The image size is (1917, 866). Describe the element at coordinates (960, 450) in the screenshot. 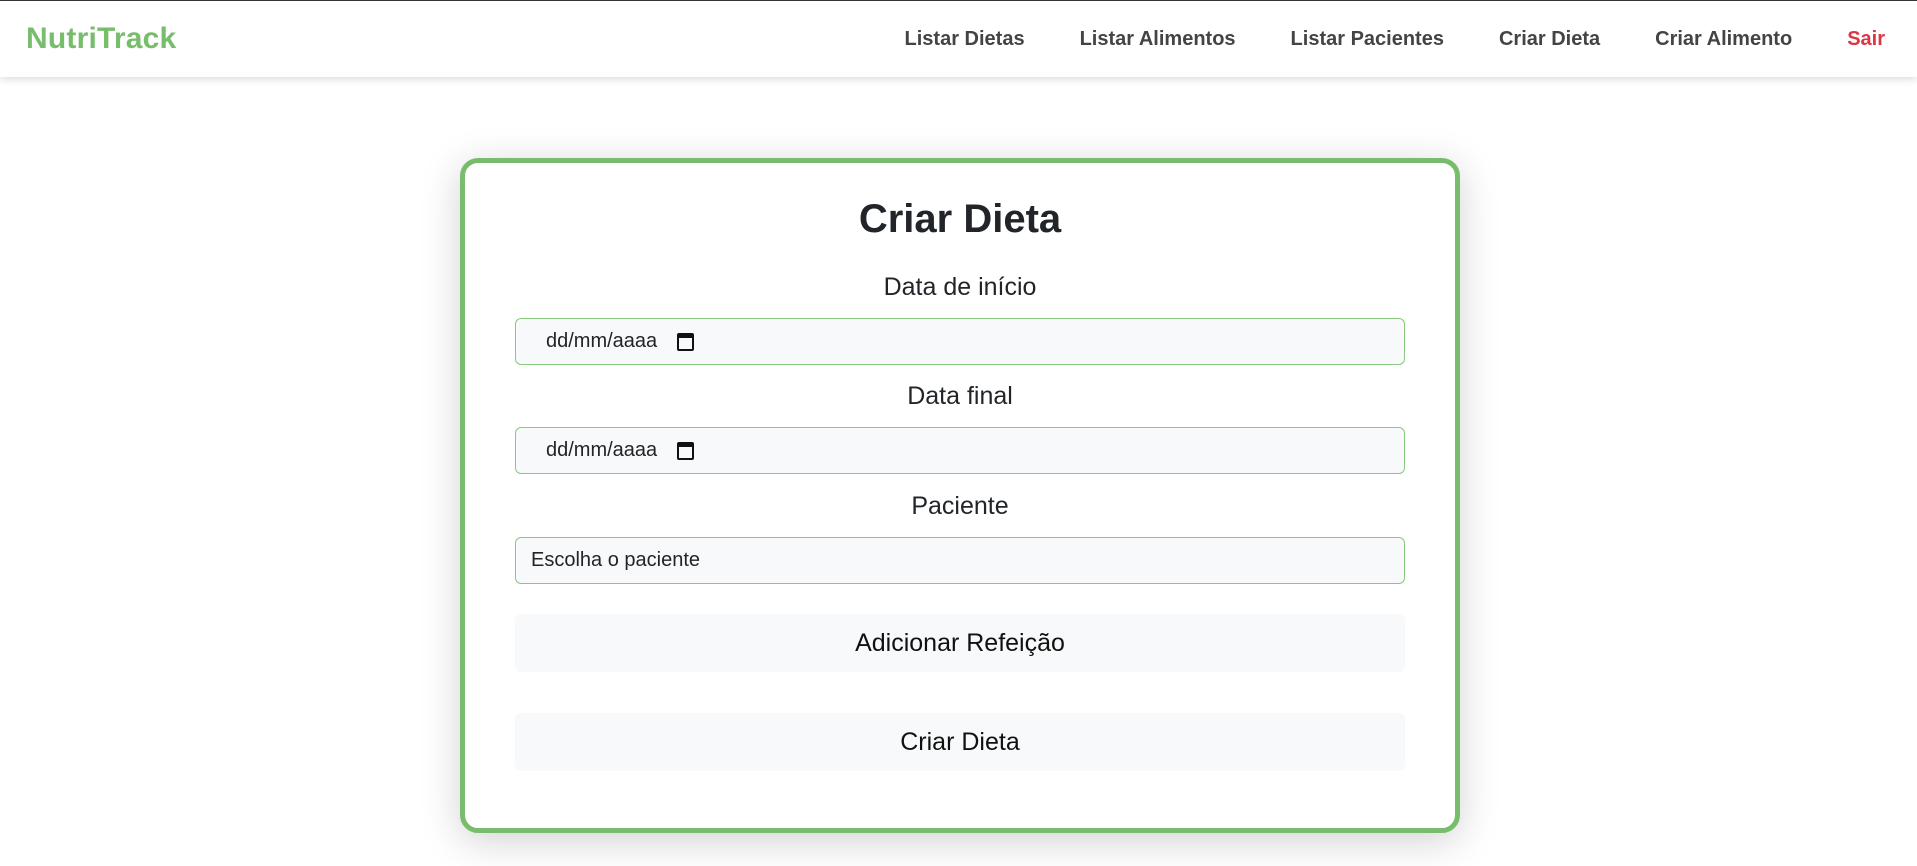

I see `end-date-input: dd/mm/aaaa` at that location.